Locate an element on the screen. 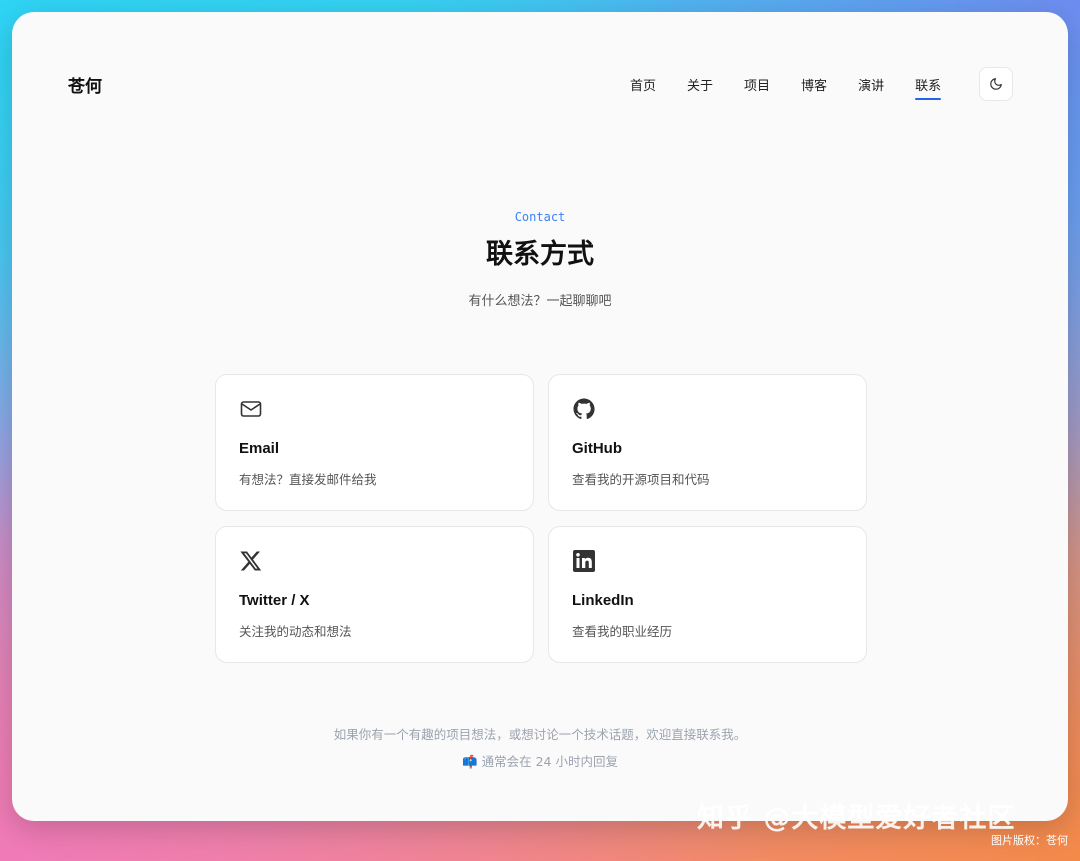  footer-note: 如果你有一个有趣的项目想法，或想讨论一个技术话题，欢迎直接联系我。 is located at coordinates (540, 734).